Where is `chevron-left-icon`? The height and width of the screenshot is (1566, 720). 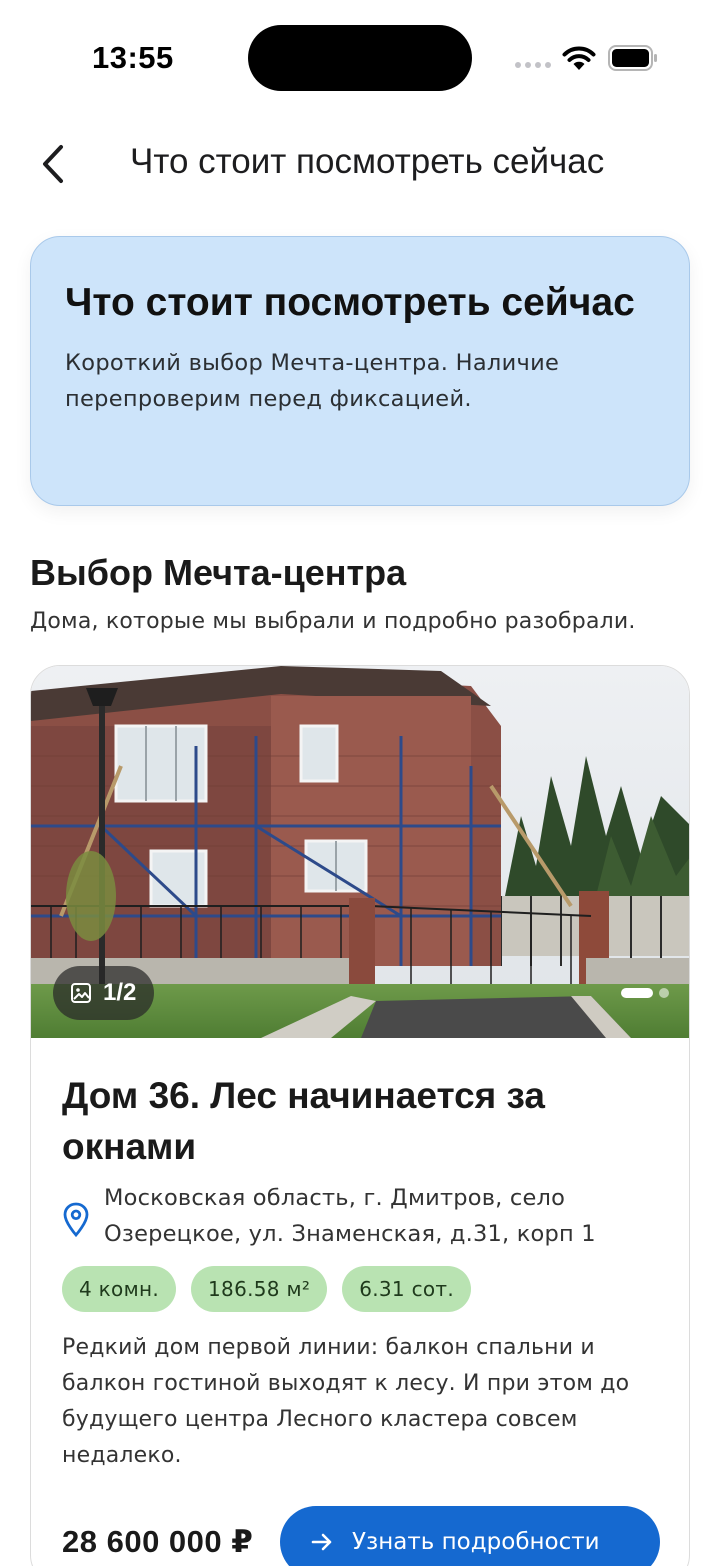
chevron-left-icon is located at coordinates (53, 164).